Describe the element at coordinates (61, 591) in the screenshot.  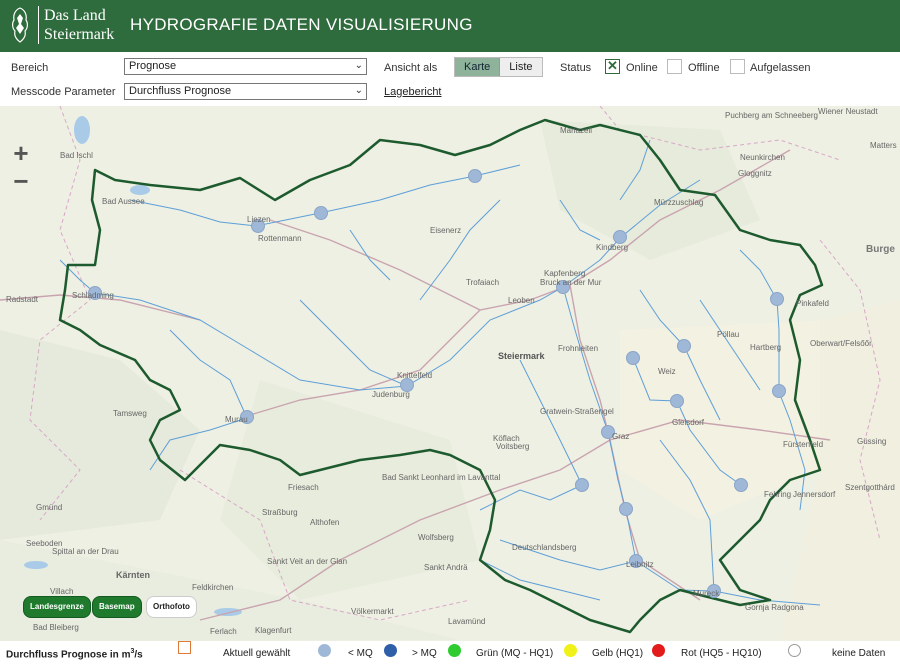
I see `place-label: Villach` at that location.